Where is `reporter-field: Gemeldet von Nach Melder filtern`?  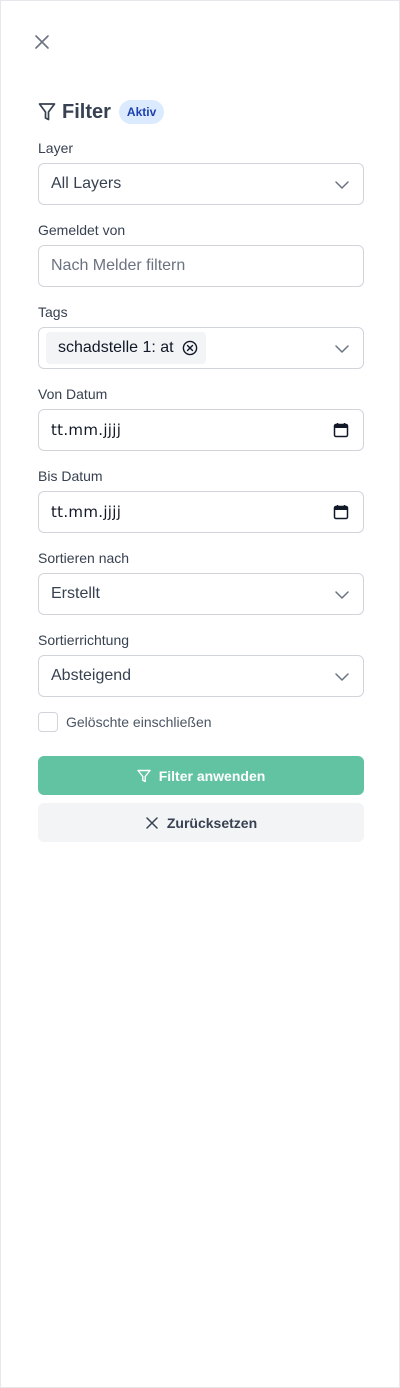
reporter-field: Gemeldet von Nach Melder filtern is located at coordinates (201, 254).